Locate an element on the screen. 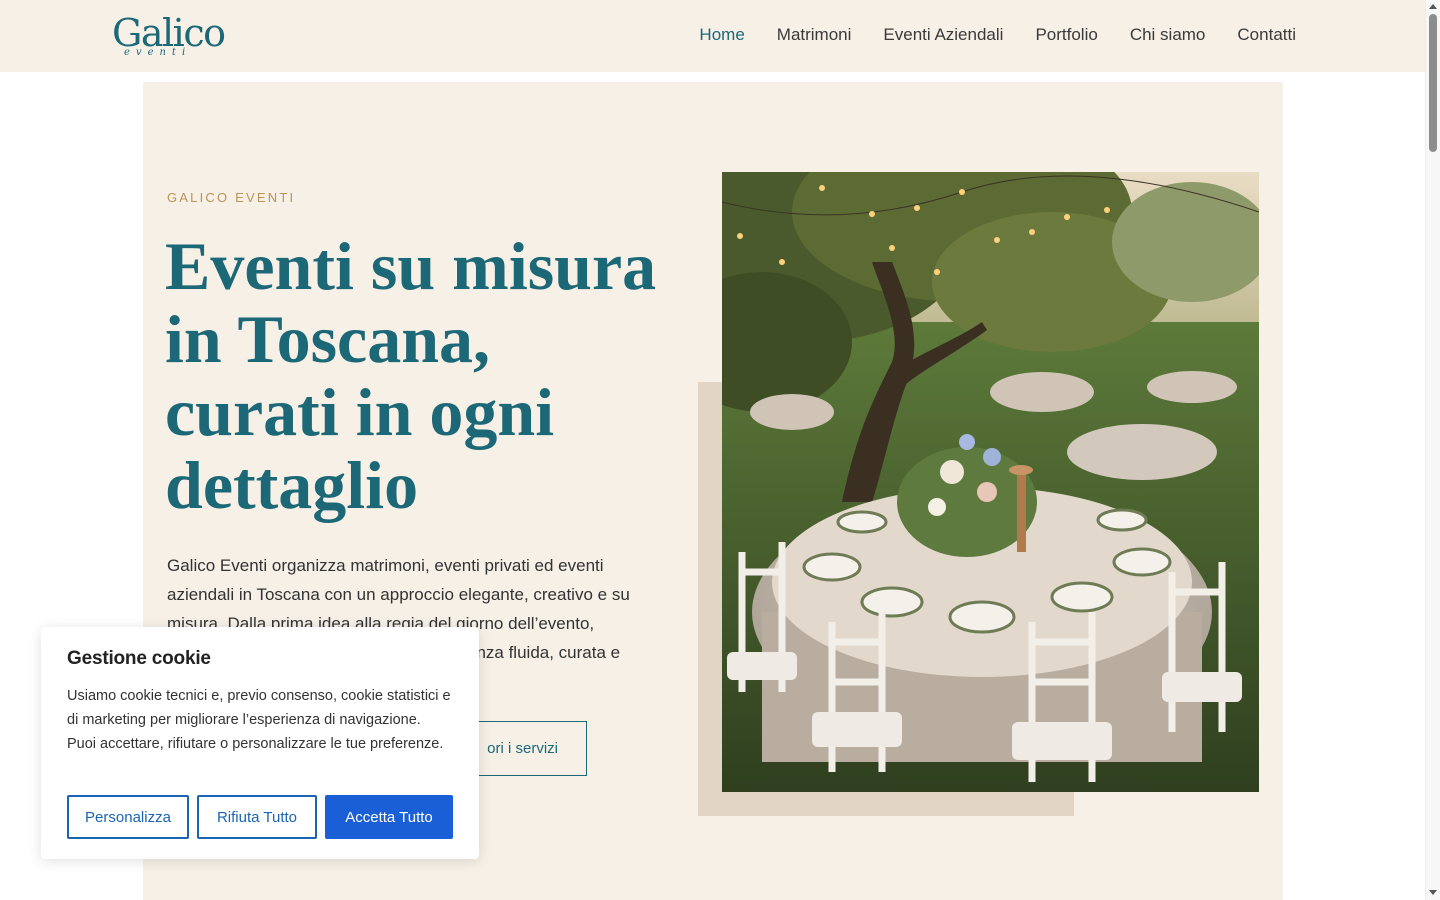 Image resolution: width=1440 pixels, height=900 pixels. cookie-title: Gestione cookie is located at coordinates (139, 658).